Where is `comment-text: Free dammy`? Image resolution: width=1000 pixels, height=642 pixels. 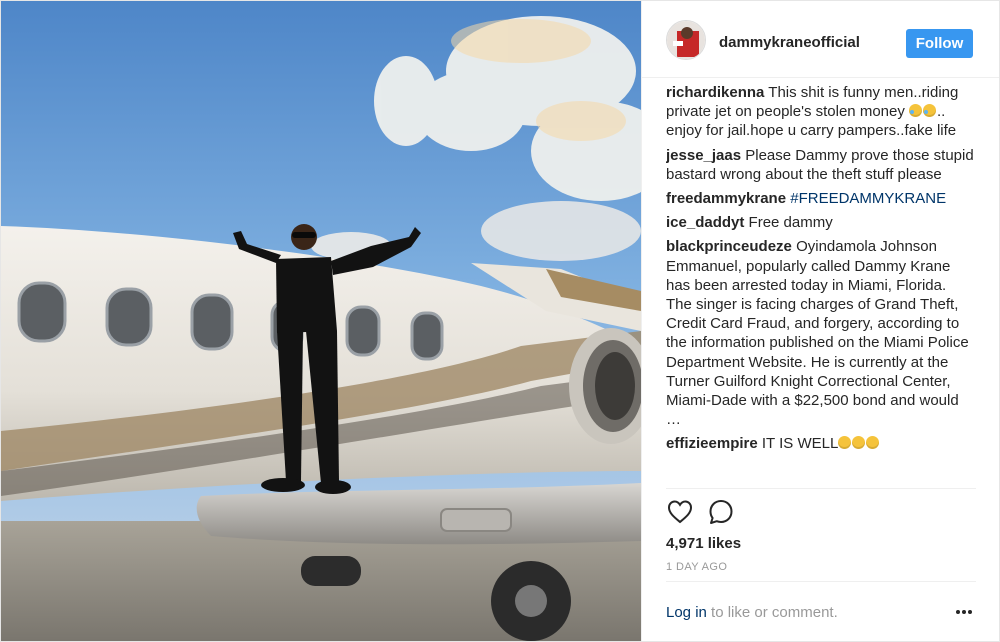 comment-text: Free dammy is located at coordinates (790, 223).